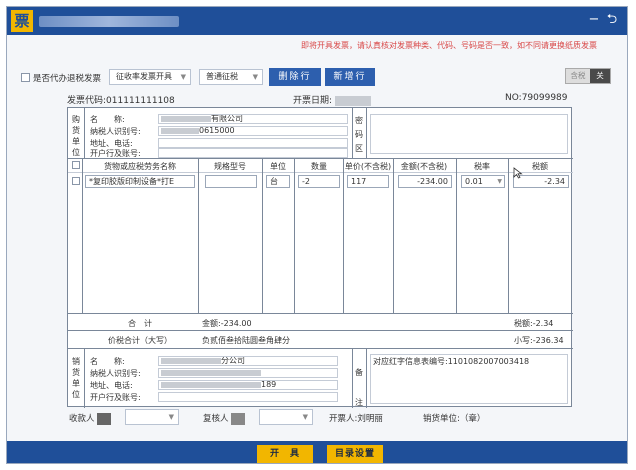 The height and width of the screenshot is (470, 636). What do you see at coordinates (216, 419) in the screenshot?
I see `reviewer-label: 复核人` at bounding box center [216, 419].